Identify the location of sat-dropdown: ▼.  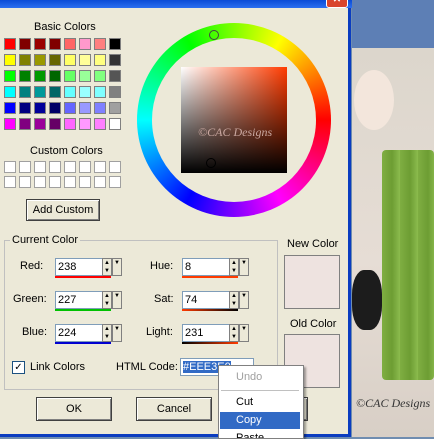
(244, 300).